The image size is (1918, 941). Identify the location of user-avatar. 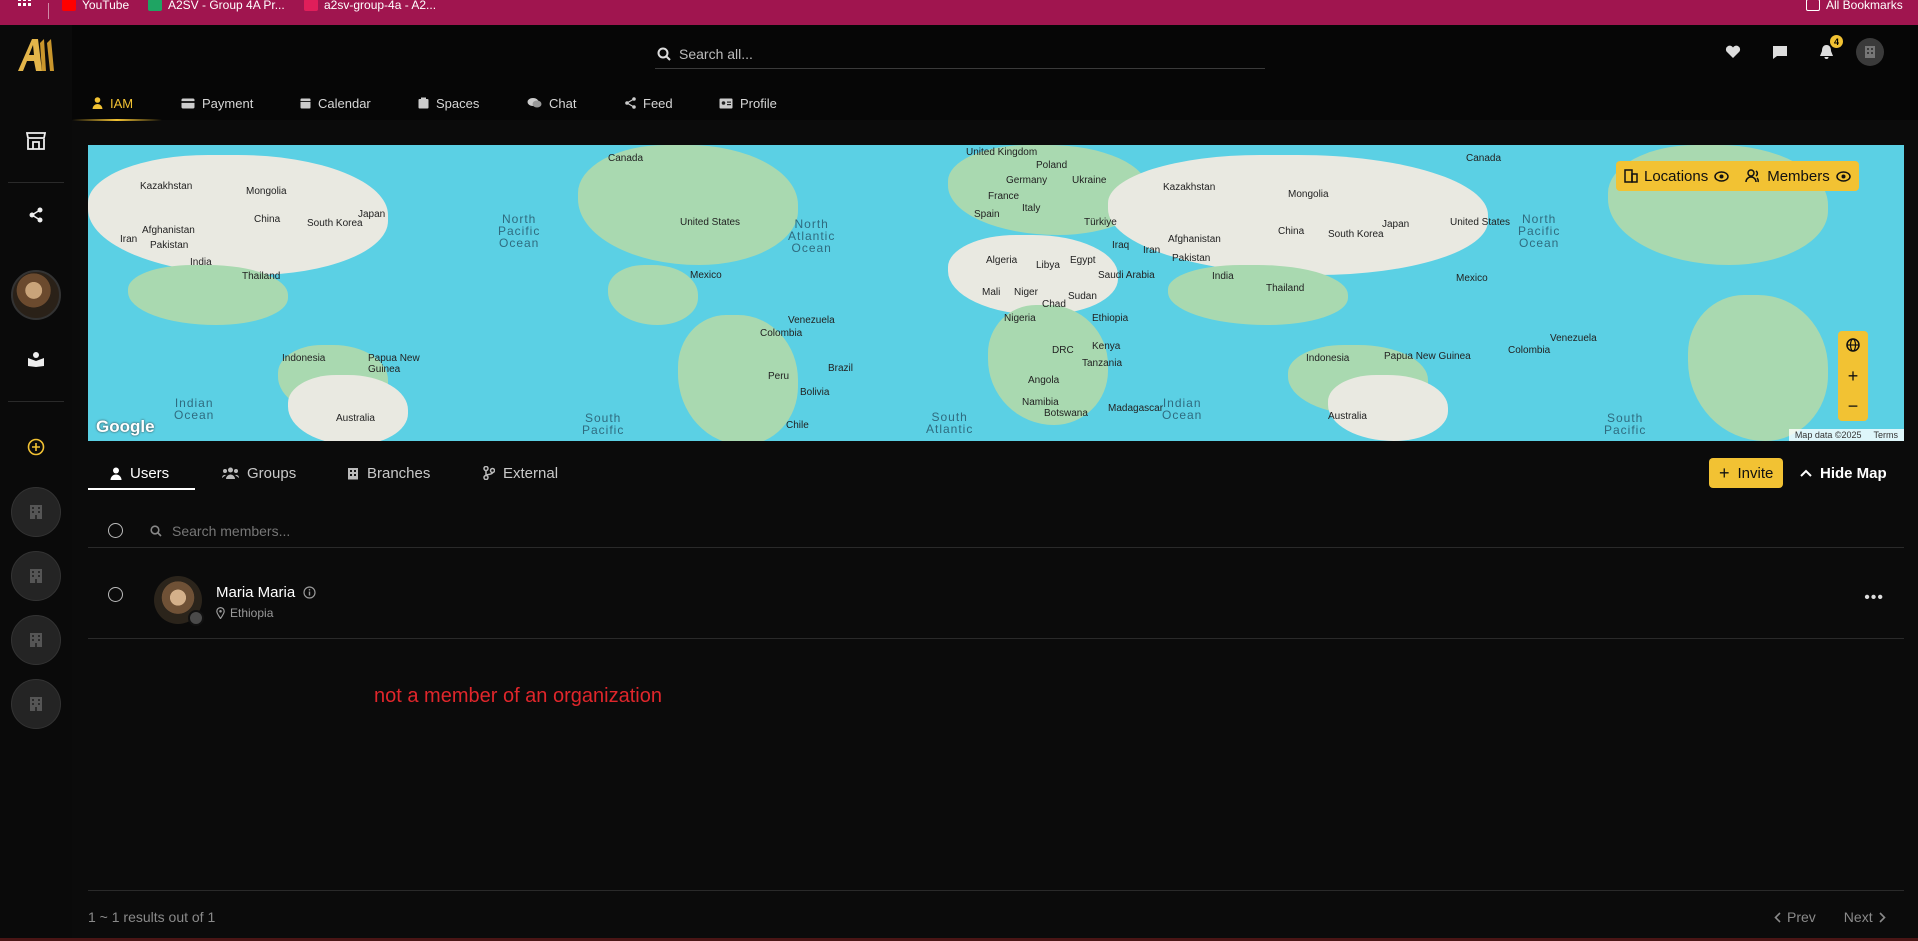
(36, 295).